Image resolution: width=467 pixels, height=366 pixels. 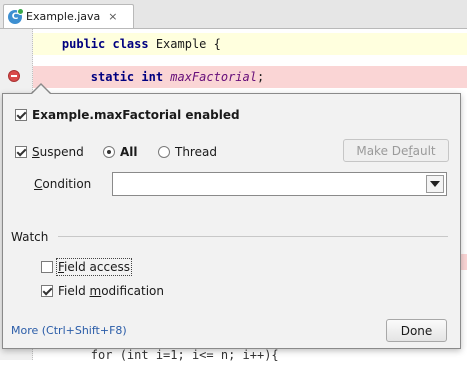 What do you see at coordinates (111, 291) in the screenshot?
I see `field-modification-label: Field modification` at bounding box center [111, 291].